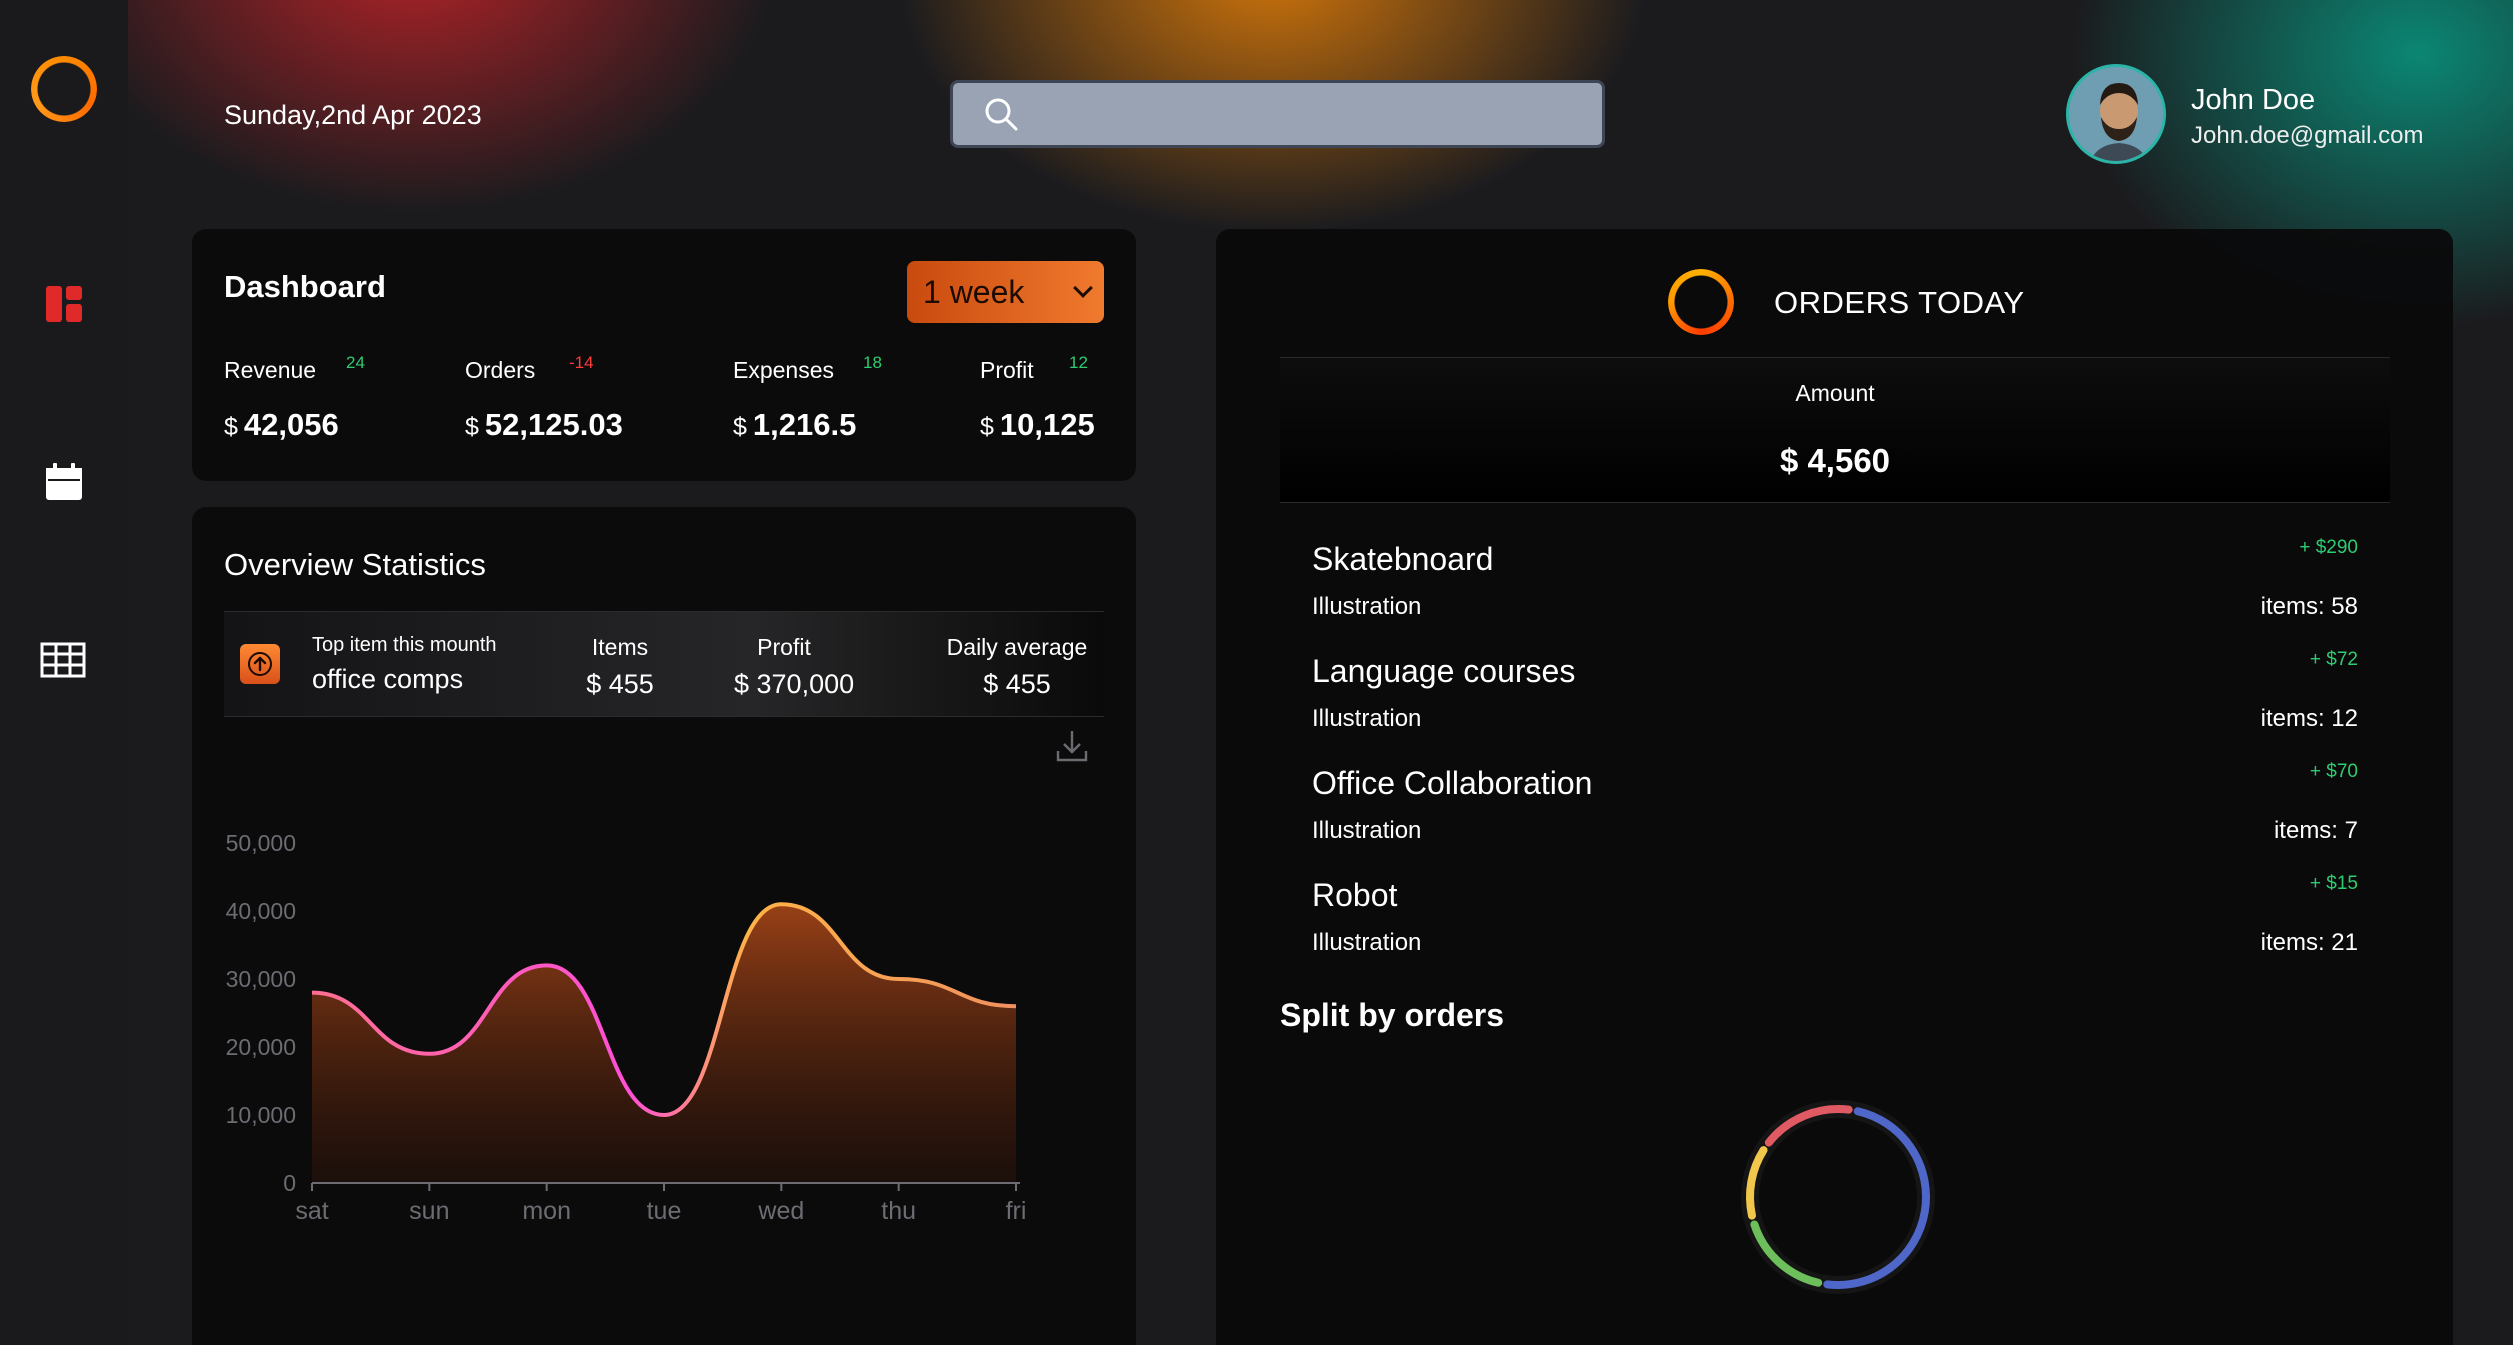 This screenshot has width=2513, height=1345. Describe the element at coordinates (64, 304) in the screenshot. I see `dashboard-icon` at that location.